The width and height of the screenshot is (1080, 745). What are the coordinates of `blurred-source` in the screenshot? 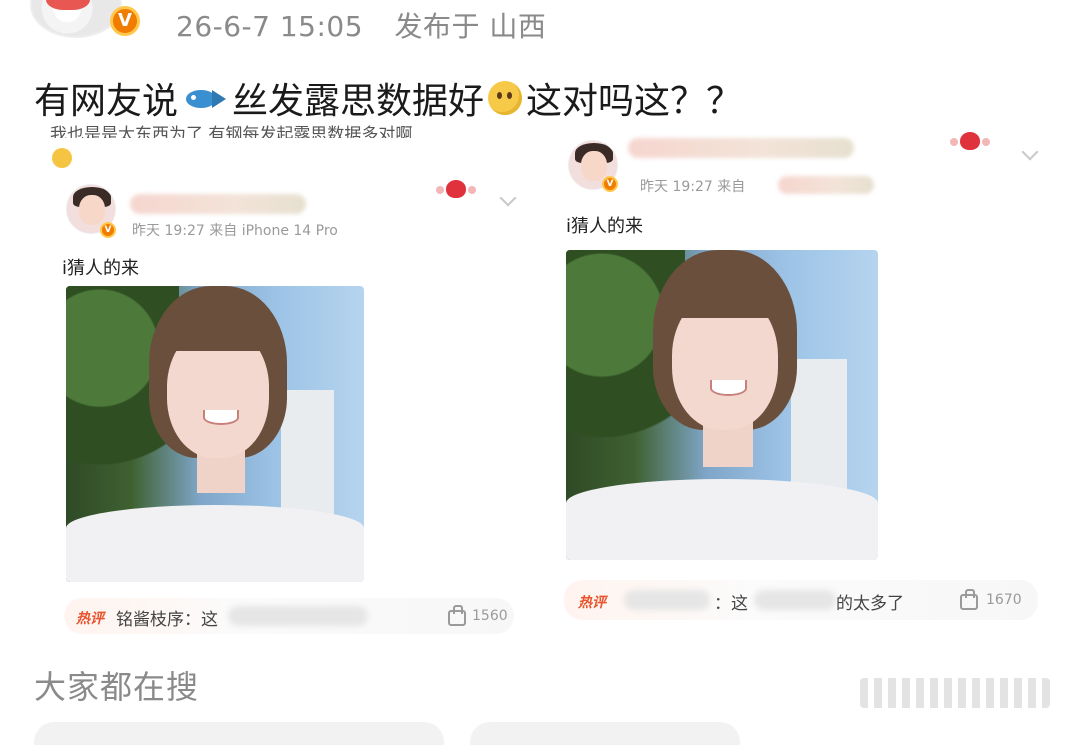 It's located at (826, 185).